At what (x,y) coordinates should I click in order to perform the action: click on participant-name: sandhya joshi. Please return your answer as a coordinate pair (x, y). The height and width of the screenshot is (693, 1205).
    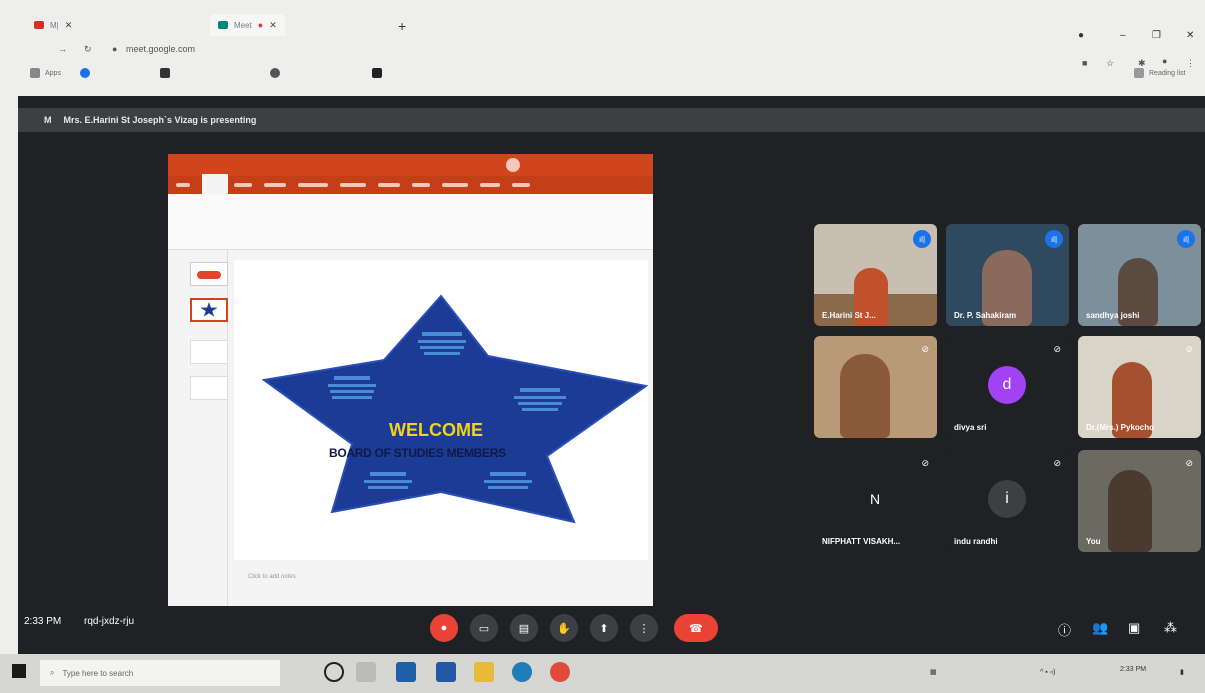
    Looking at the image, I should click on (1113, 315).